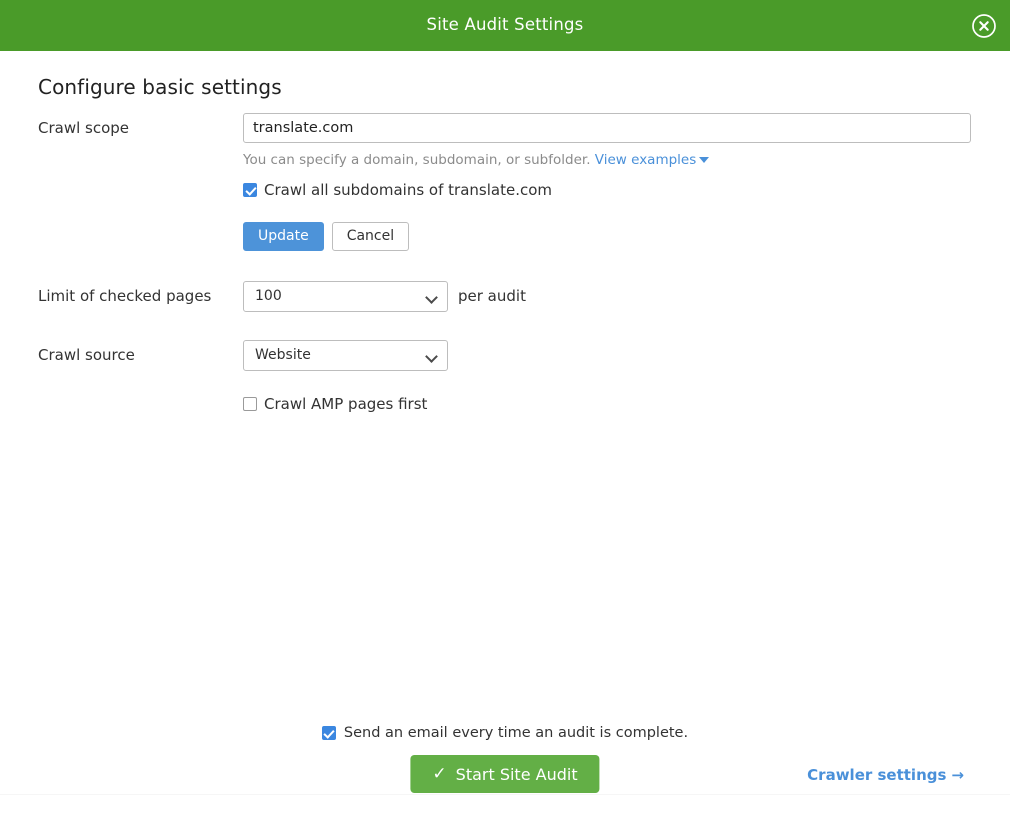  What do you see at coordinates (984, 26) in the screenshot?
I see `close-icon` at bounding box center [984, 26].